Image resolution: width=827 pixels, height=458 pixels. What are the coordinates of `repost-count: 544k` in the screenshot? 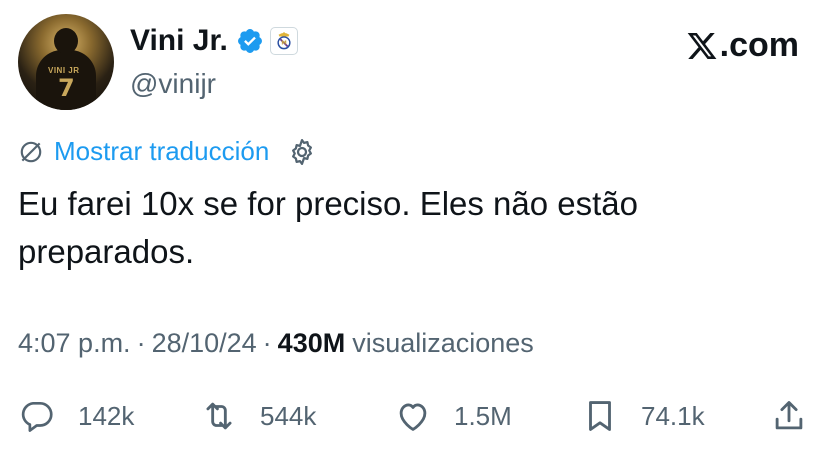 It's located at (288, 415).